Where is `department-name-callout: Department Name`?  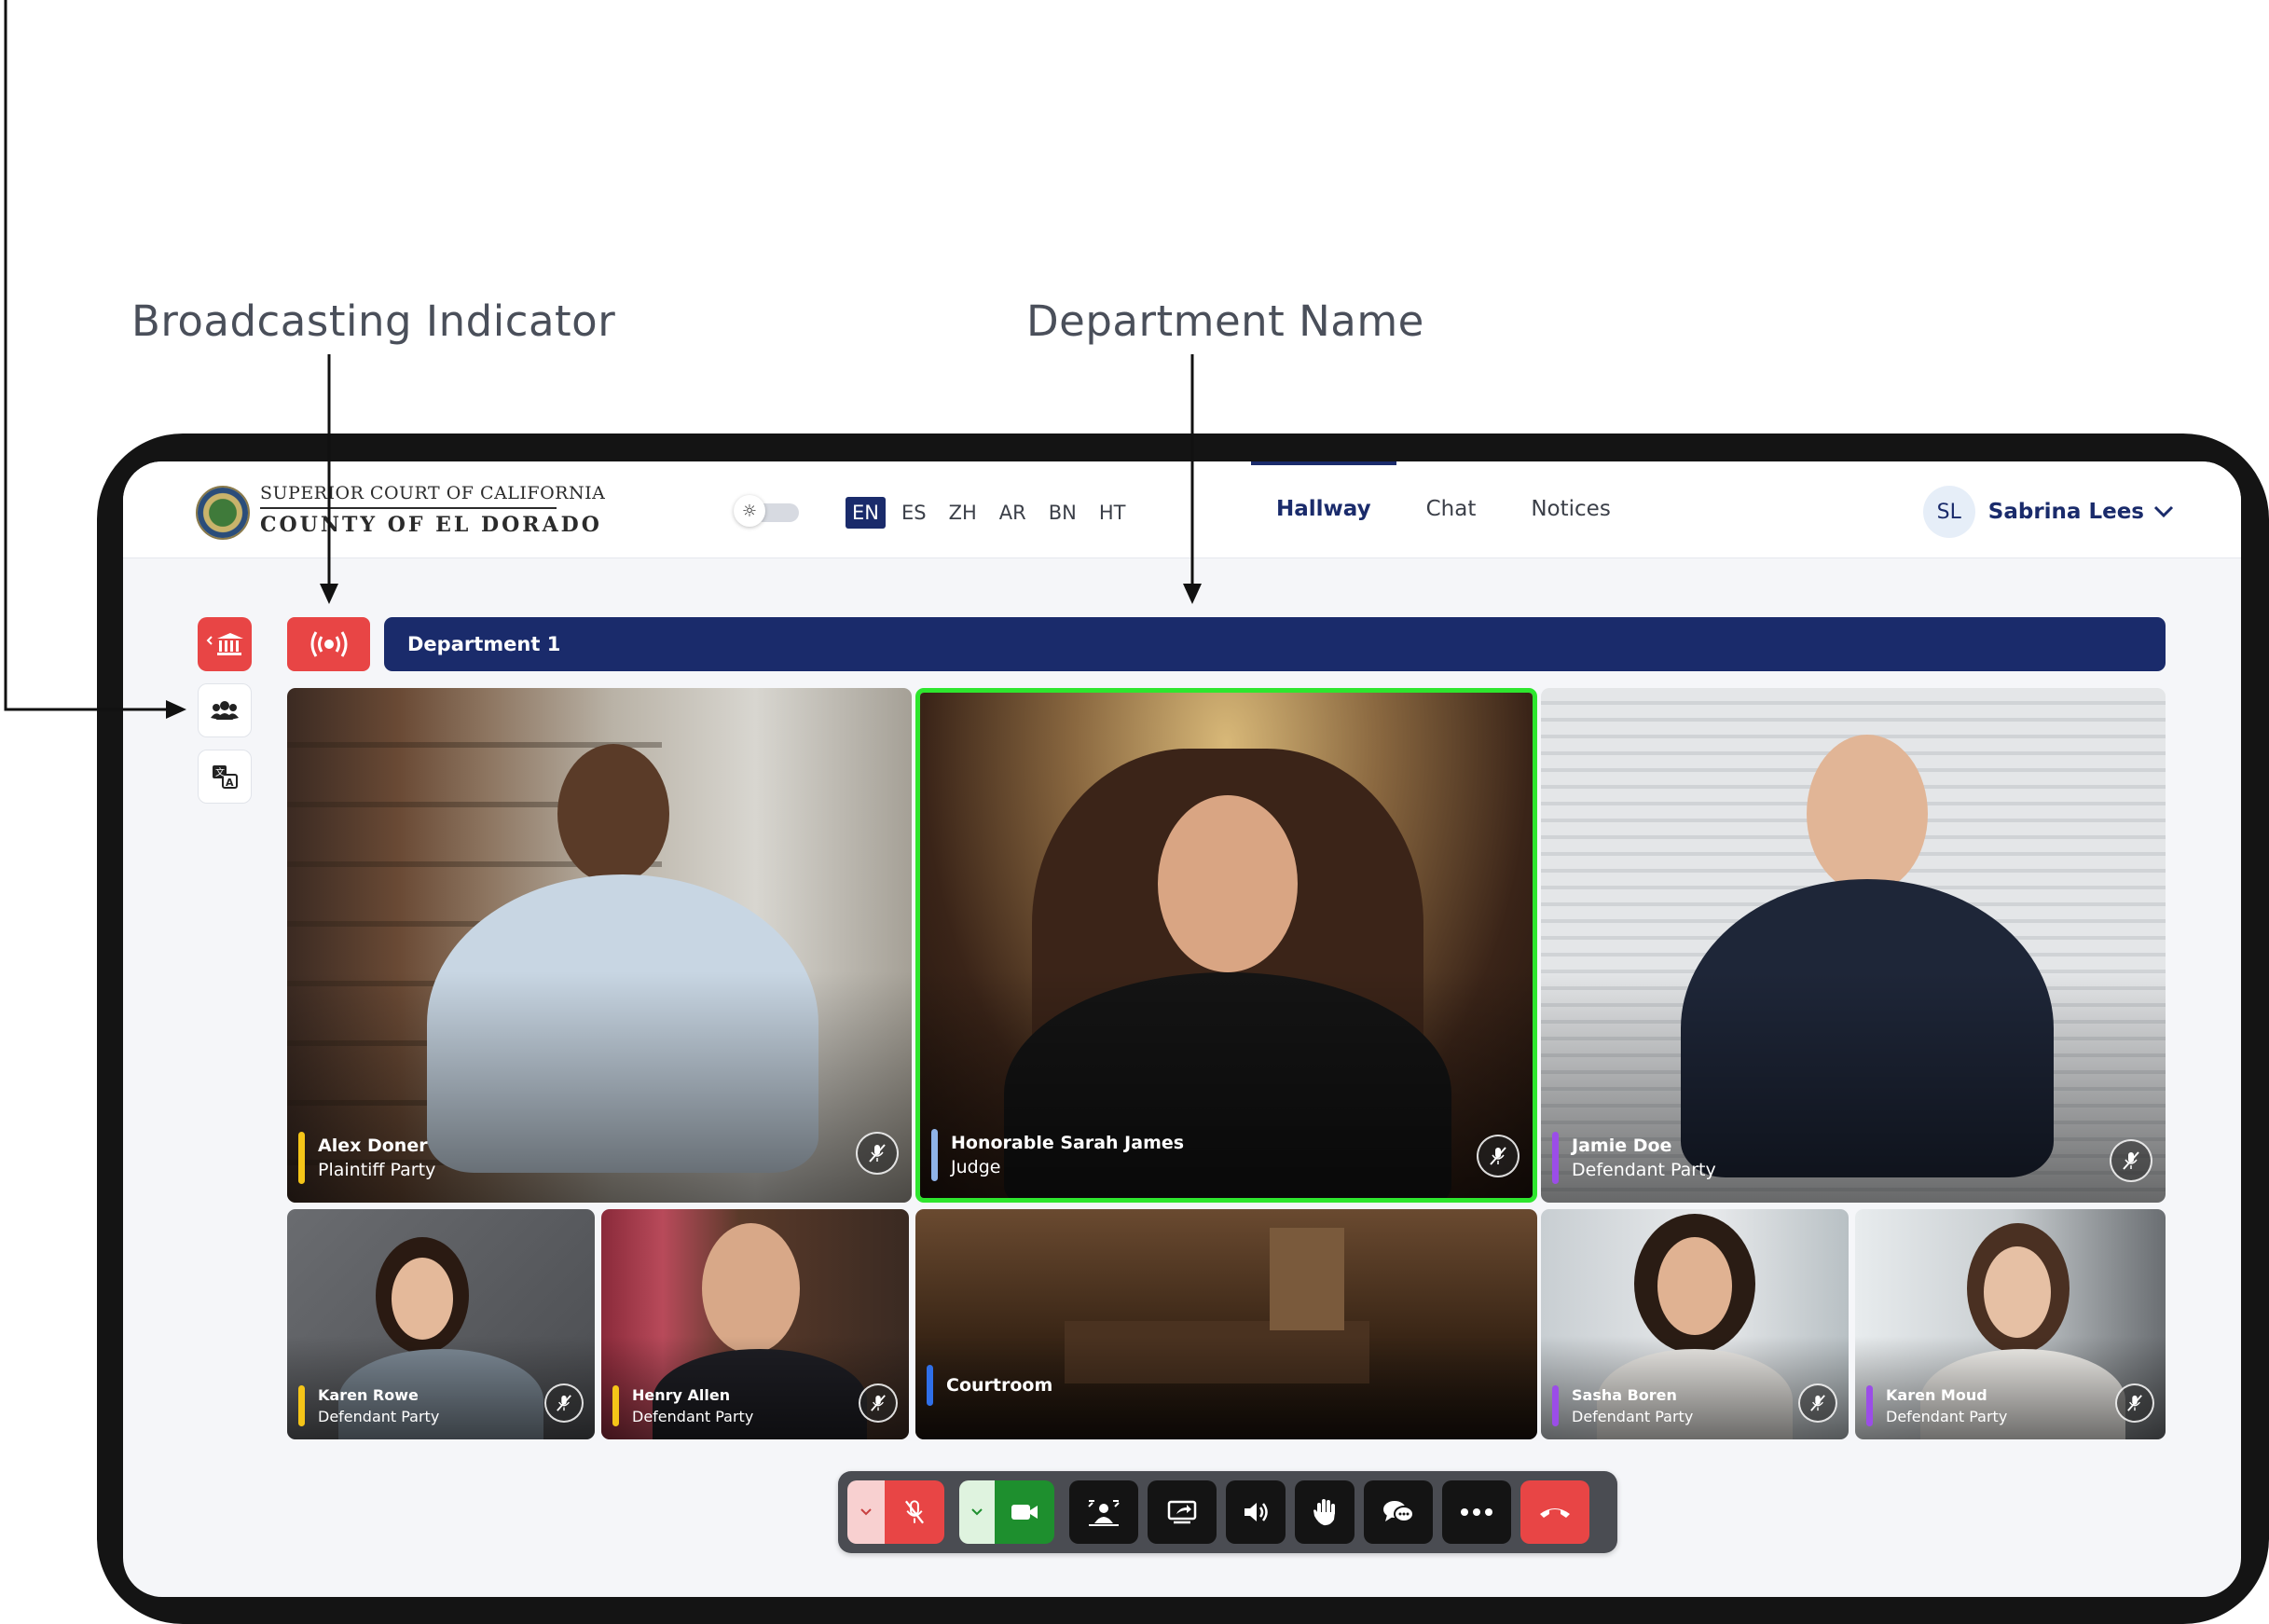
department-name-callout: Department Name is located at coordinates (1225, 321).